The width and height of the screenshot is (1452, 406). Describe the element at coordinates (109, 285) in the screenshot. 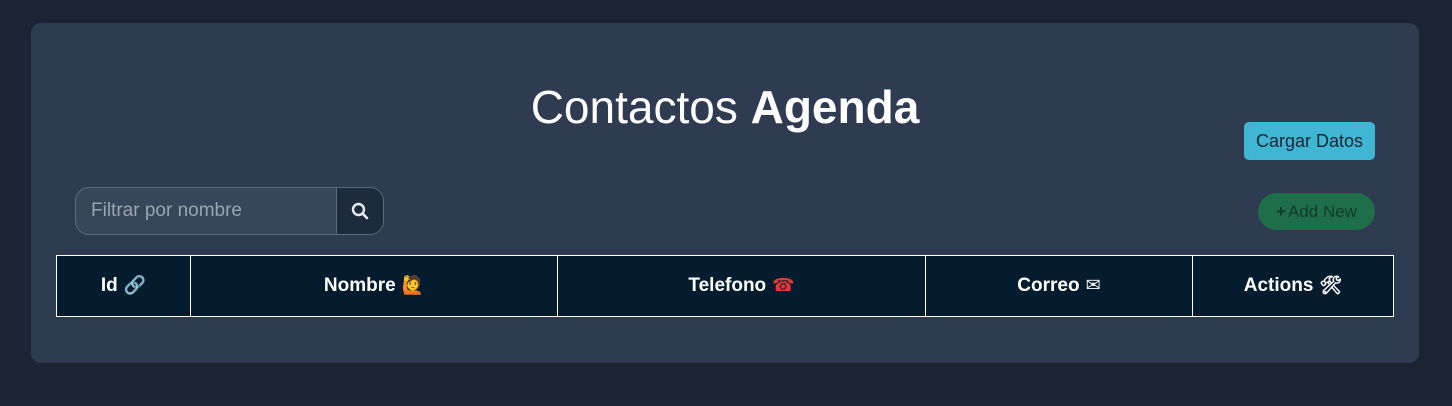

I see `column-label-id: Id` at that location.